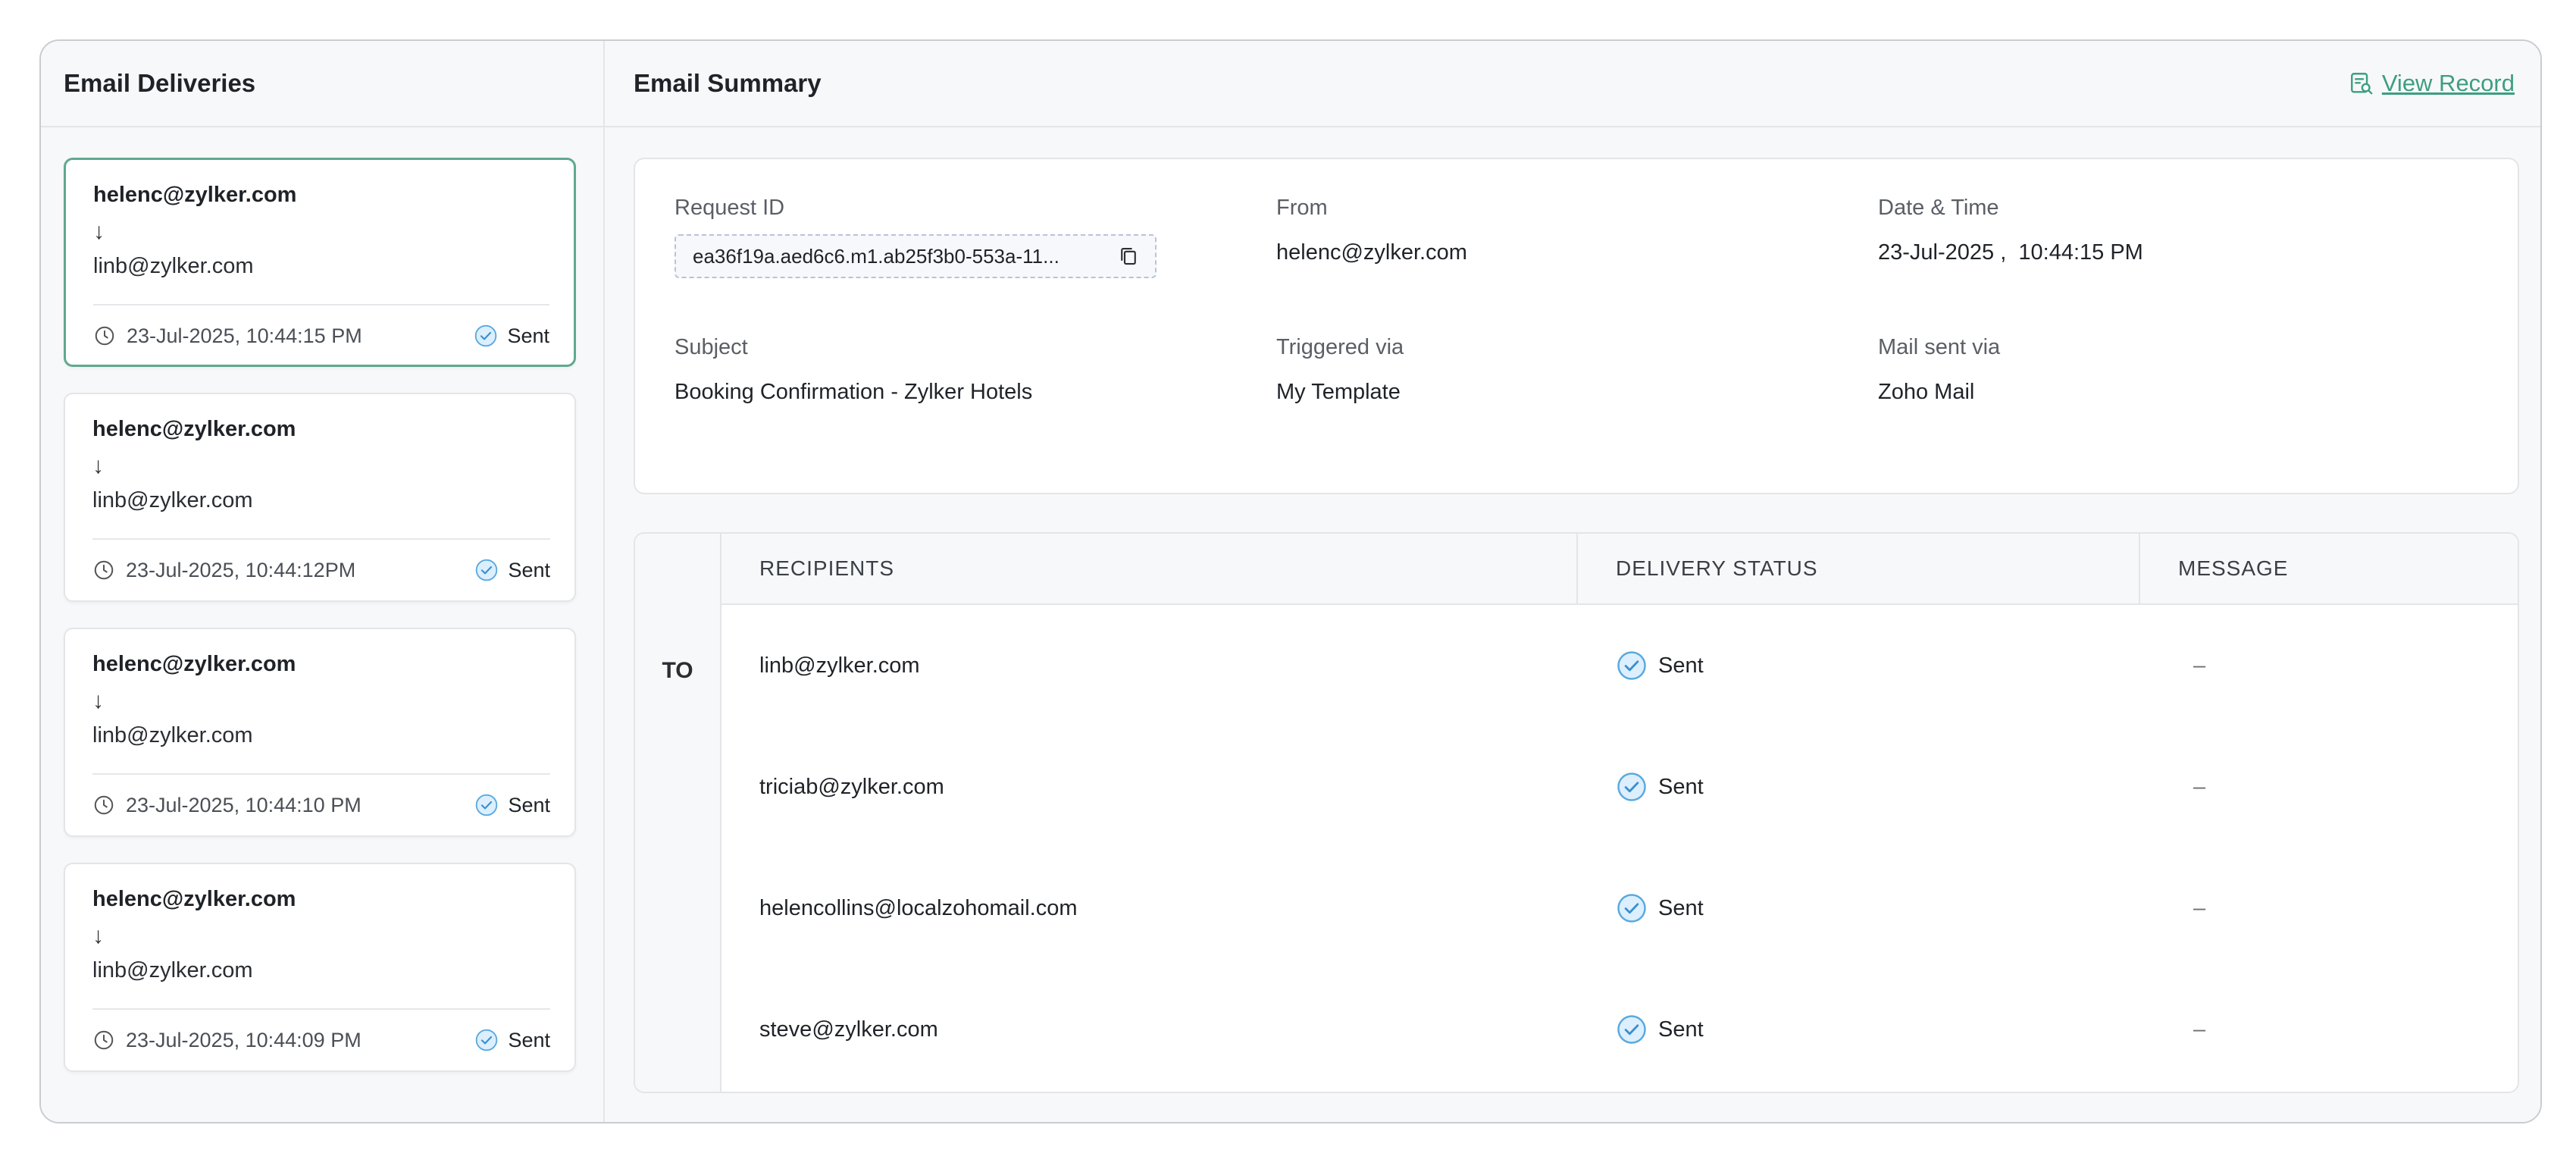 The height and width of the screenshot is (1172, 2576). I want to click on header-delivery-status: DELIVERY STATUS, so click(1717, 568).